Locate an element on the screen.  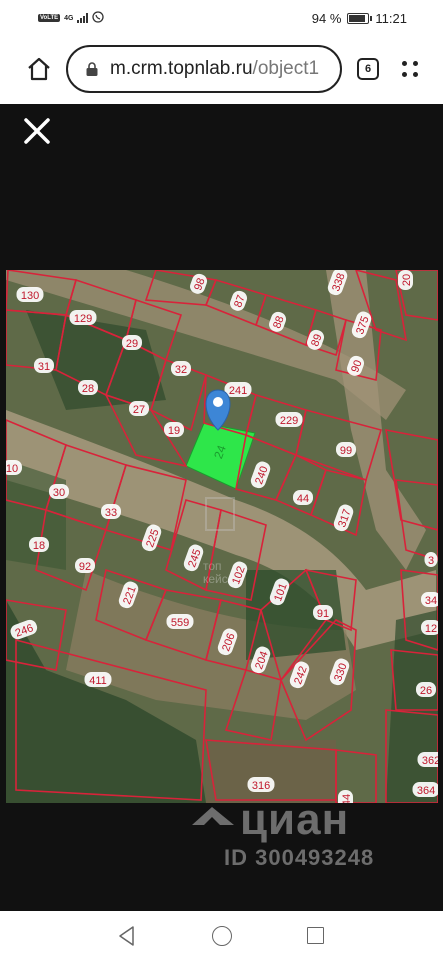
parcel-label-text: 91 is located at coordinates (323, 614).